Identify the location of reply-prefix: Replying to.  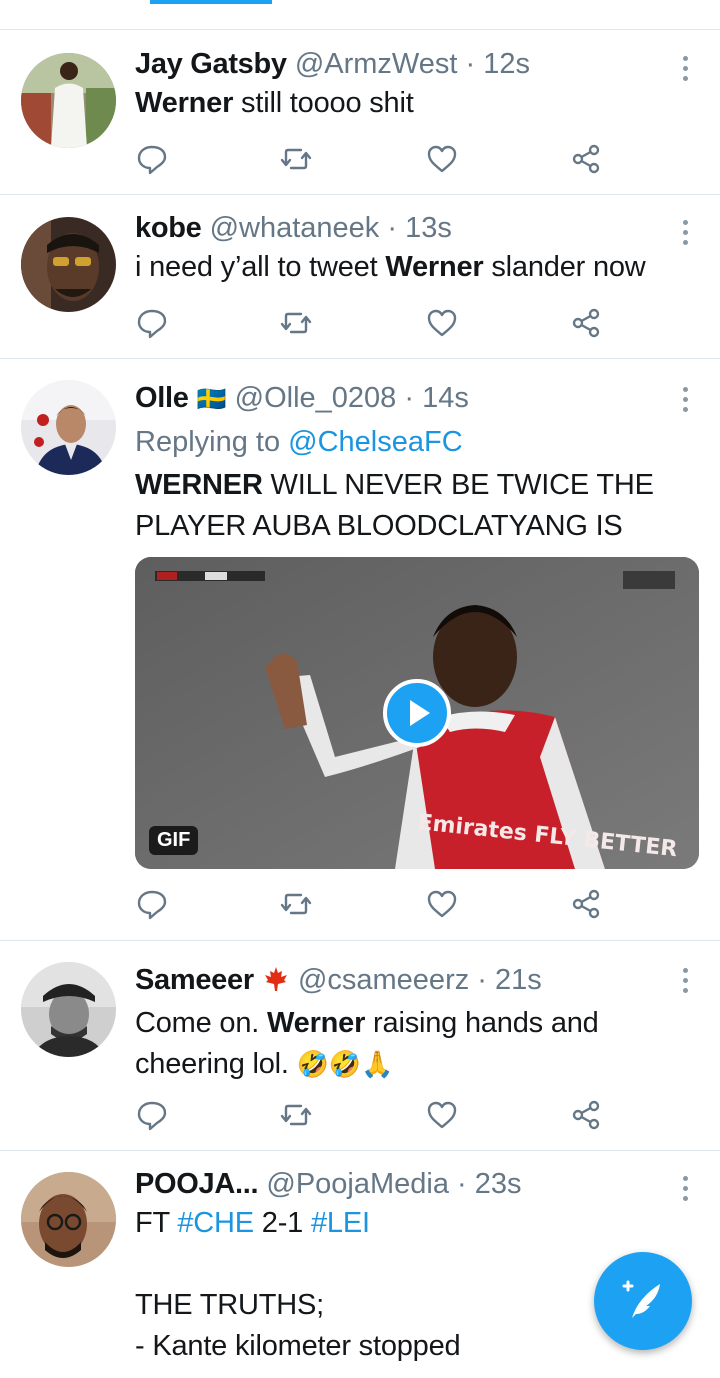
(208, 442).